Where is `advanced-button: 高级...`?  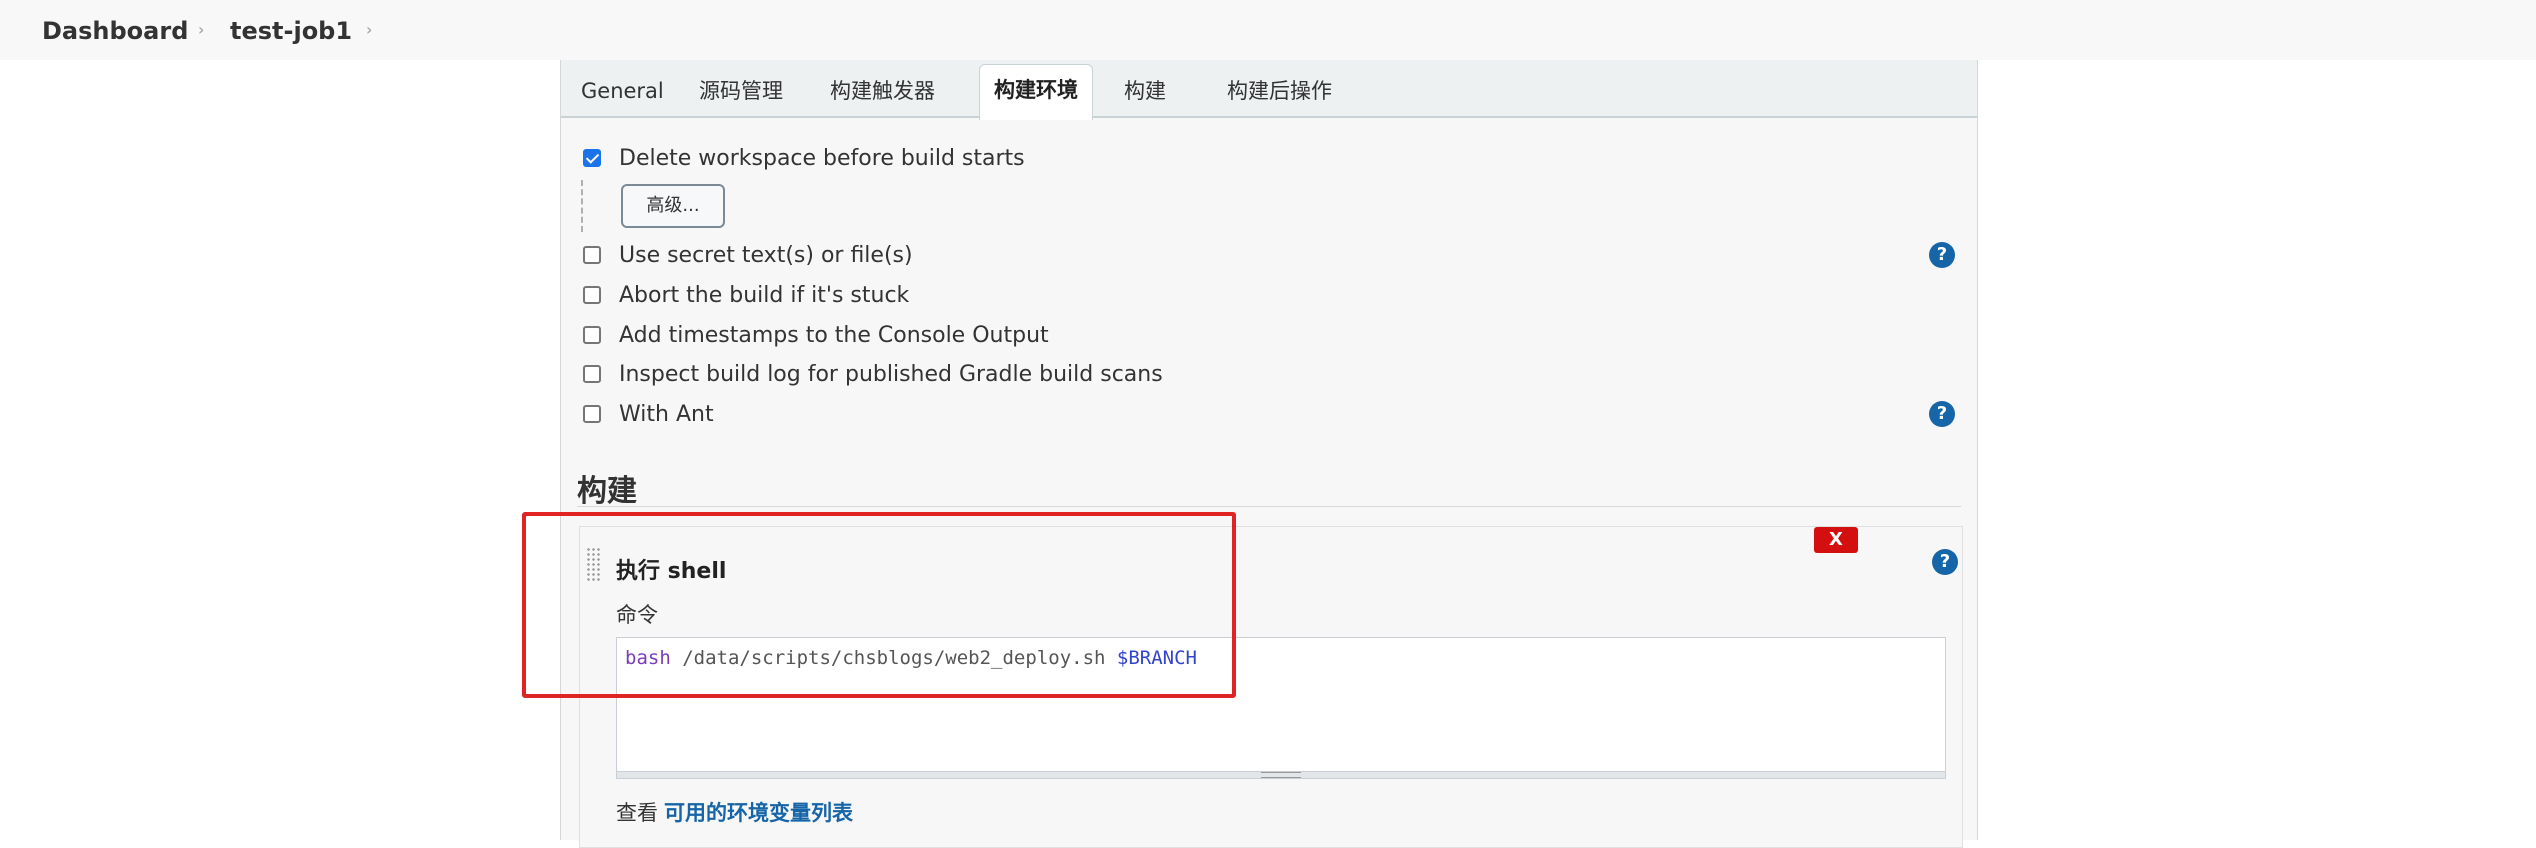
advanced-button: 高级... is located at coordinates (673, 206).